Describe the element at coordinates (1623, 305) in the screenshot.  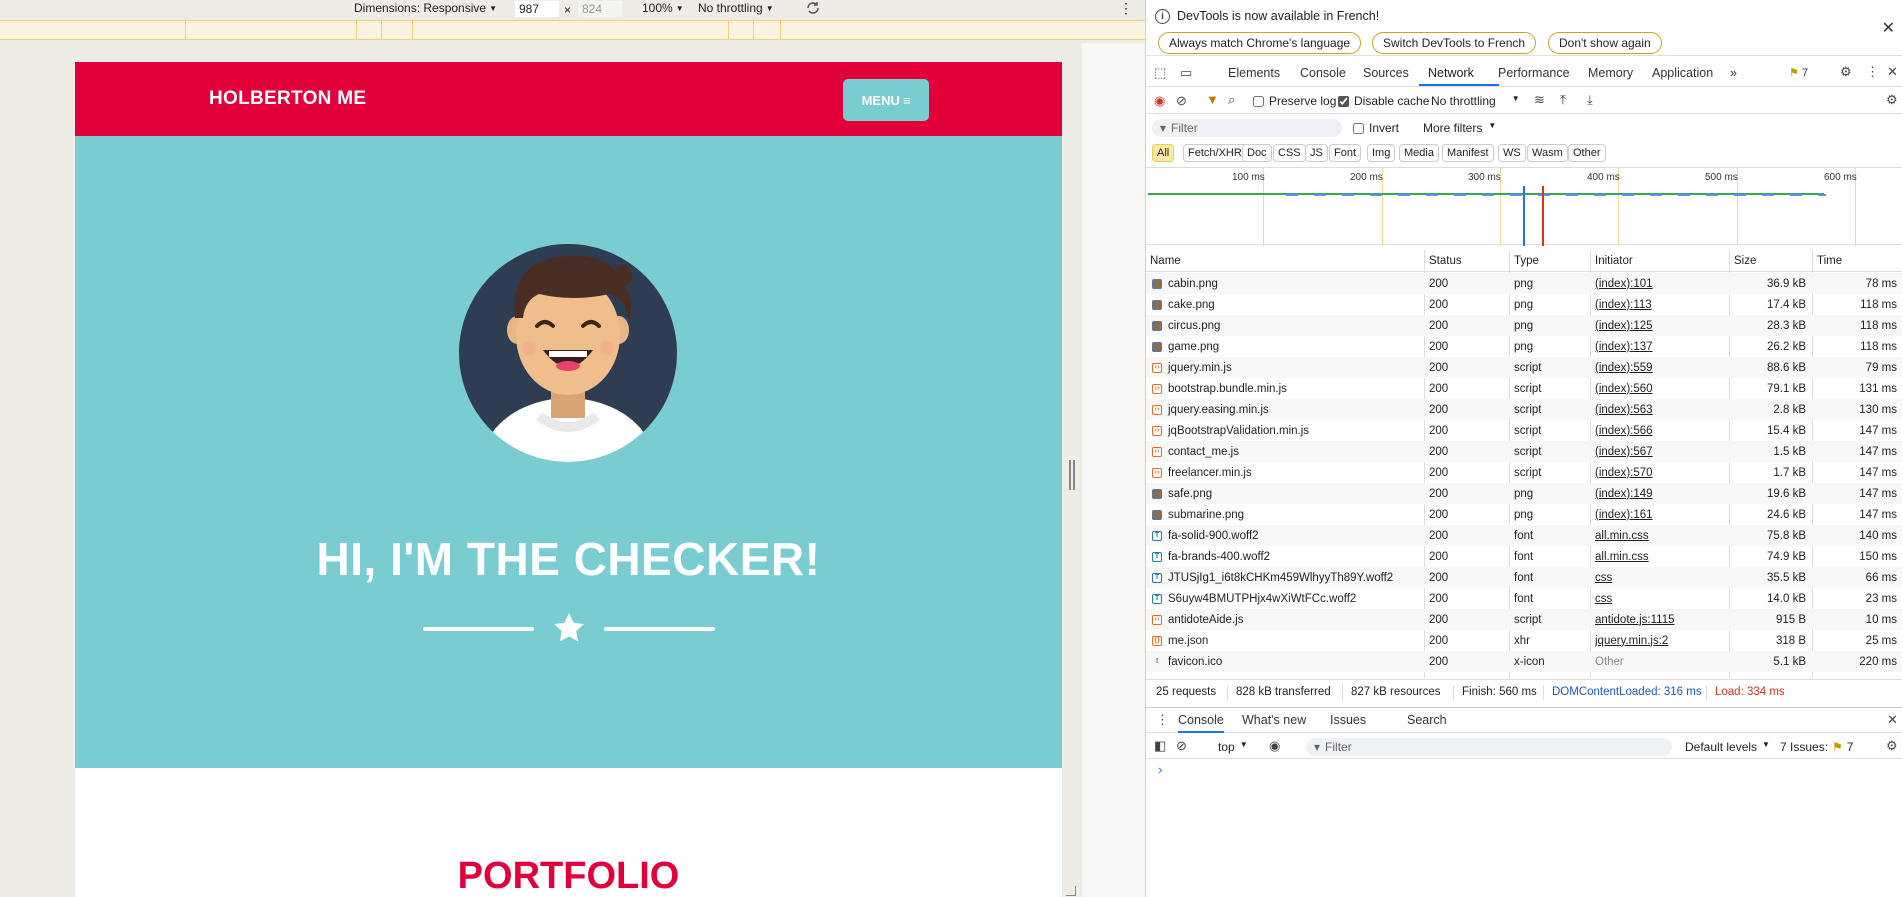
I see `cell-initiator-text: (index):113` at that location.